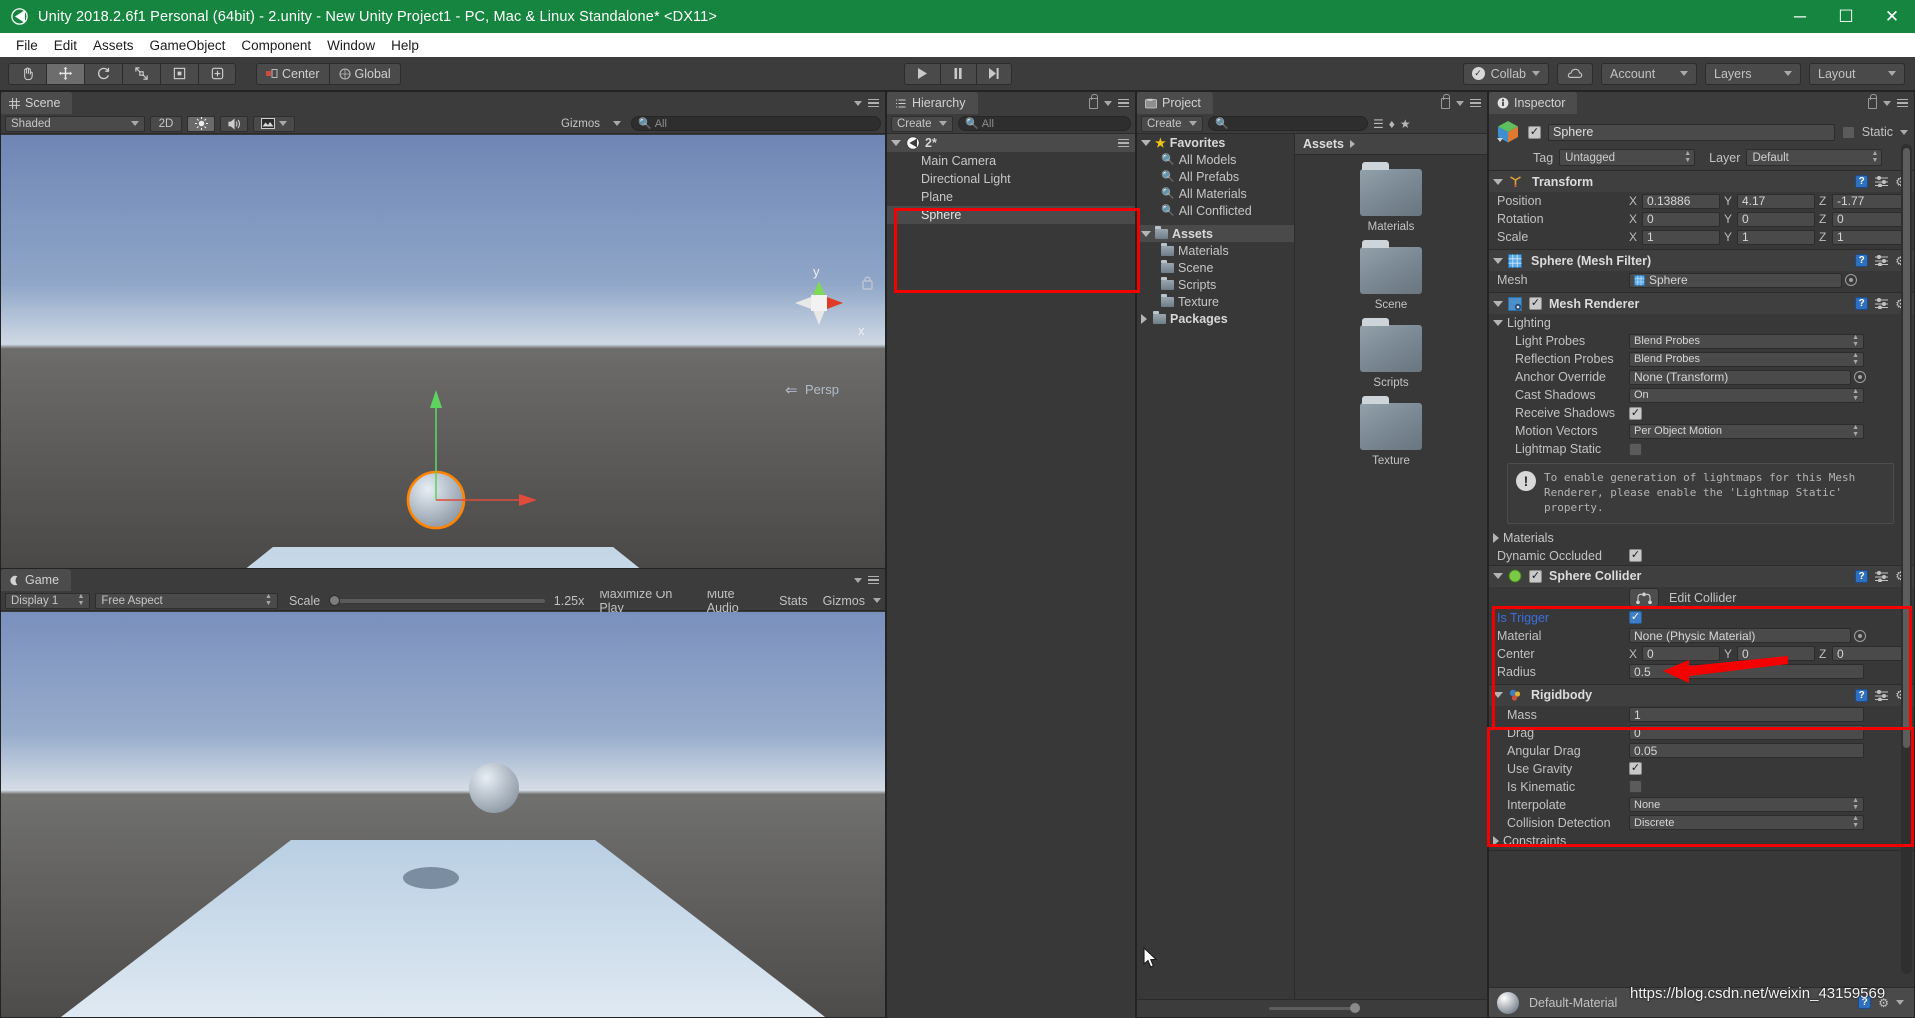 This screenshot has width=1915, height=1018. I want to click on is-trigger-checkbox: ✓, so click(1635, 618).